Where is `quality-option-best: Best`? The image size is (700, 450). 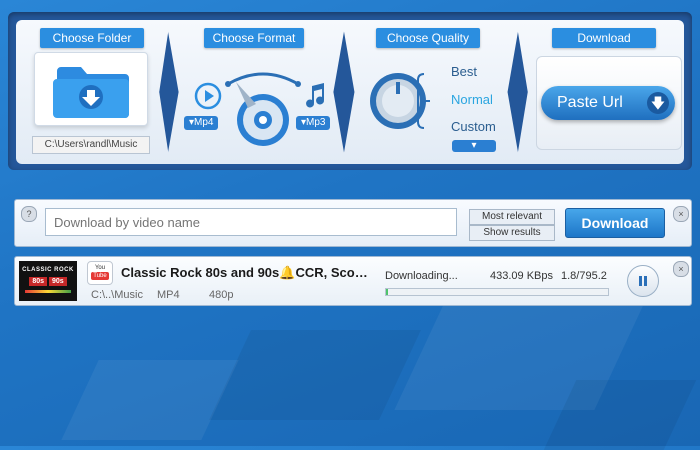 quality-option-best: Best is located at coordinates (464, 71).